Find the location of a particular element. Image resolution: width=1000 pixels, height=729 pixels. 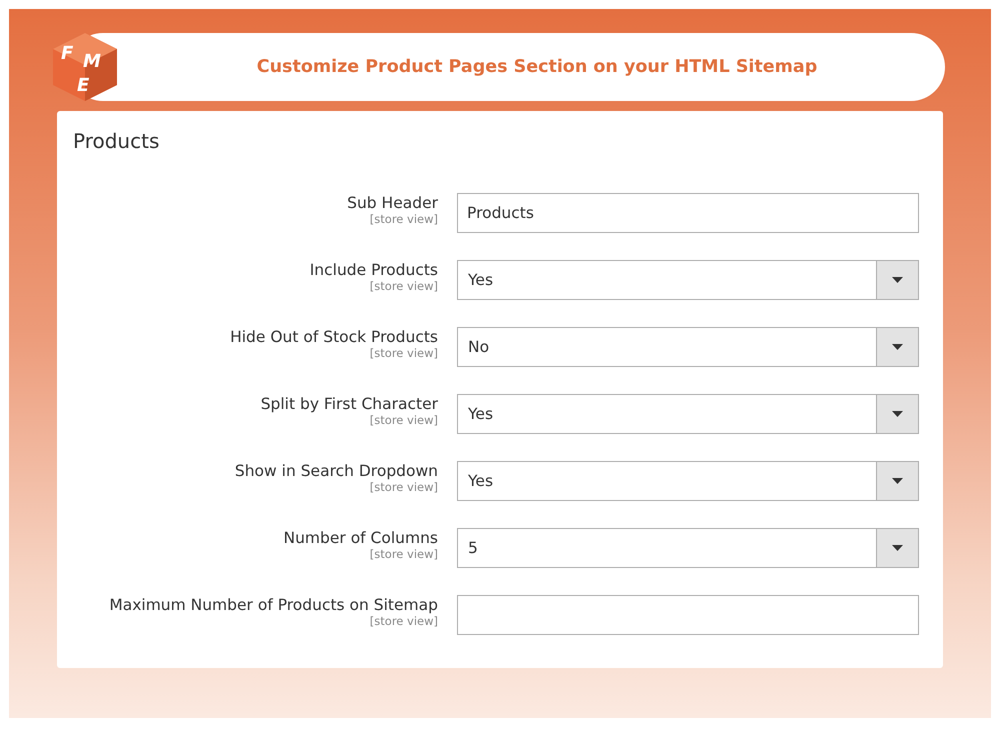

field-label: Show in Search Dropdown is located at coordinates (336, 471).